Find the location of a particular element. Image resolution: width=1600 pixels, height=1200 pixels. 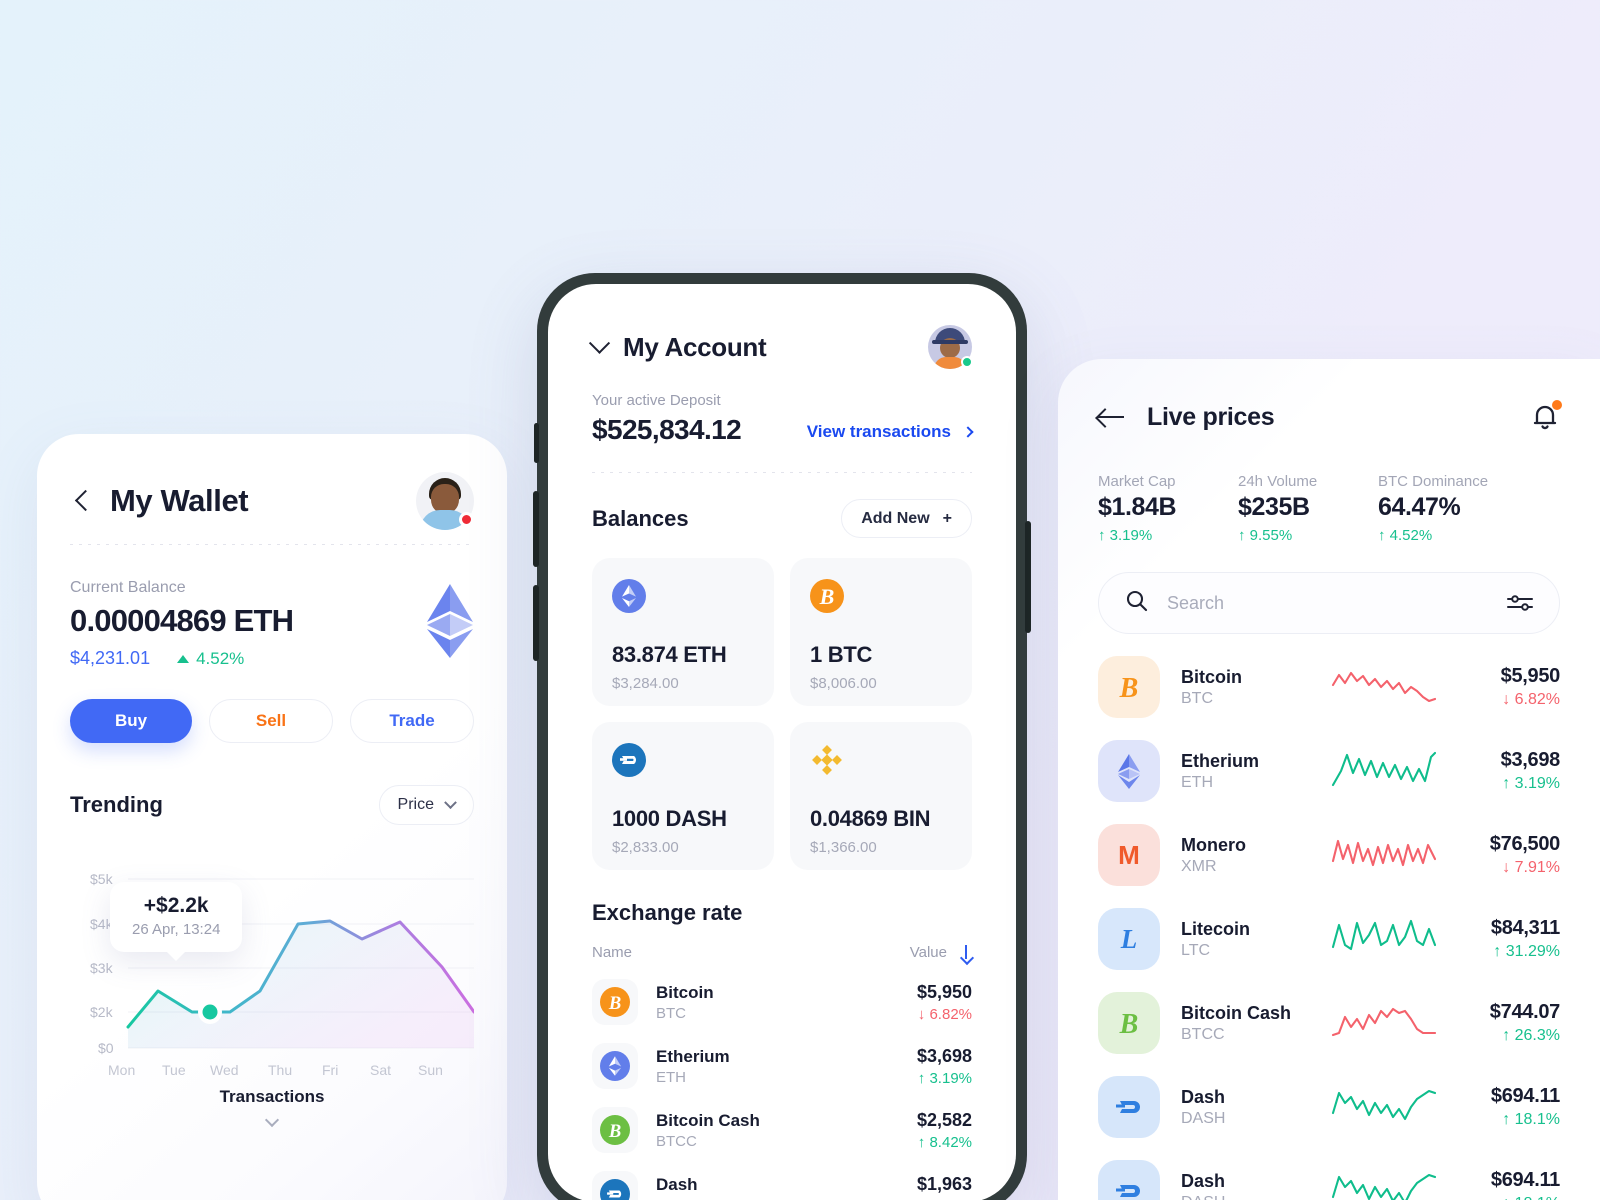

balance-subrow: $4,231.01 4.52% is located at coordinates (181, 658).